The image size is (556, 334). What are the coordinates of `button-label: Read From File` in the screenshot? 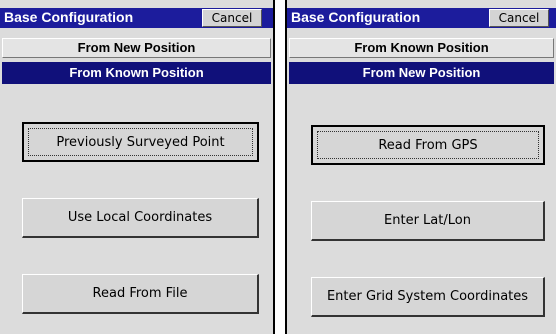 It's located at (140, 293).